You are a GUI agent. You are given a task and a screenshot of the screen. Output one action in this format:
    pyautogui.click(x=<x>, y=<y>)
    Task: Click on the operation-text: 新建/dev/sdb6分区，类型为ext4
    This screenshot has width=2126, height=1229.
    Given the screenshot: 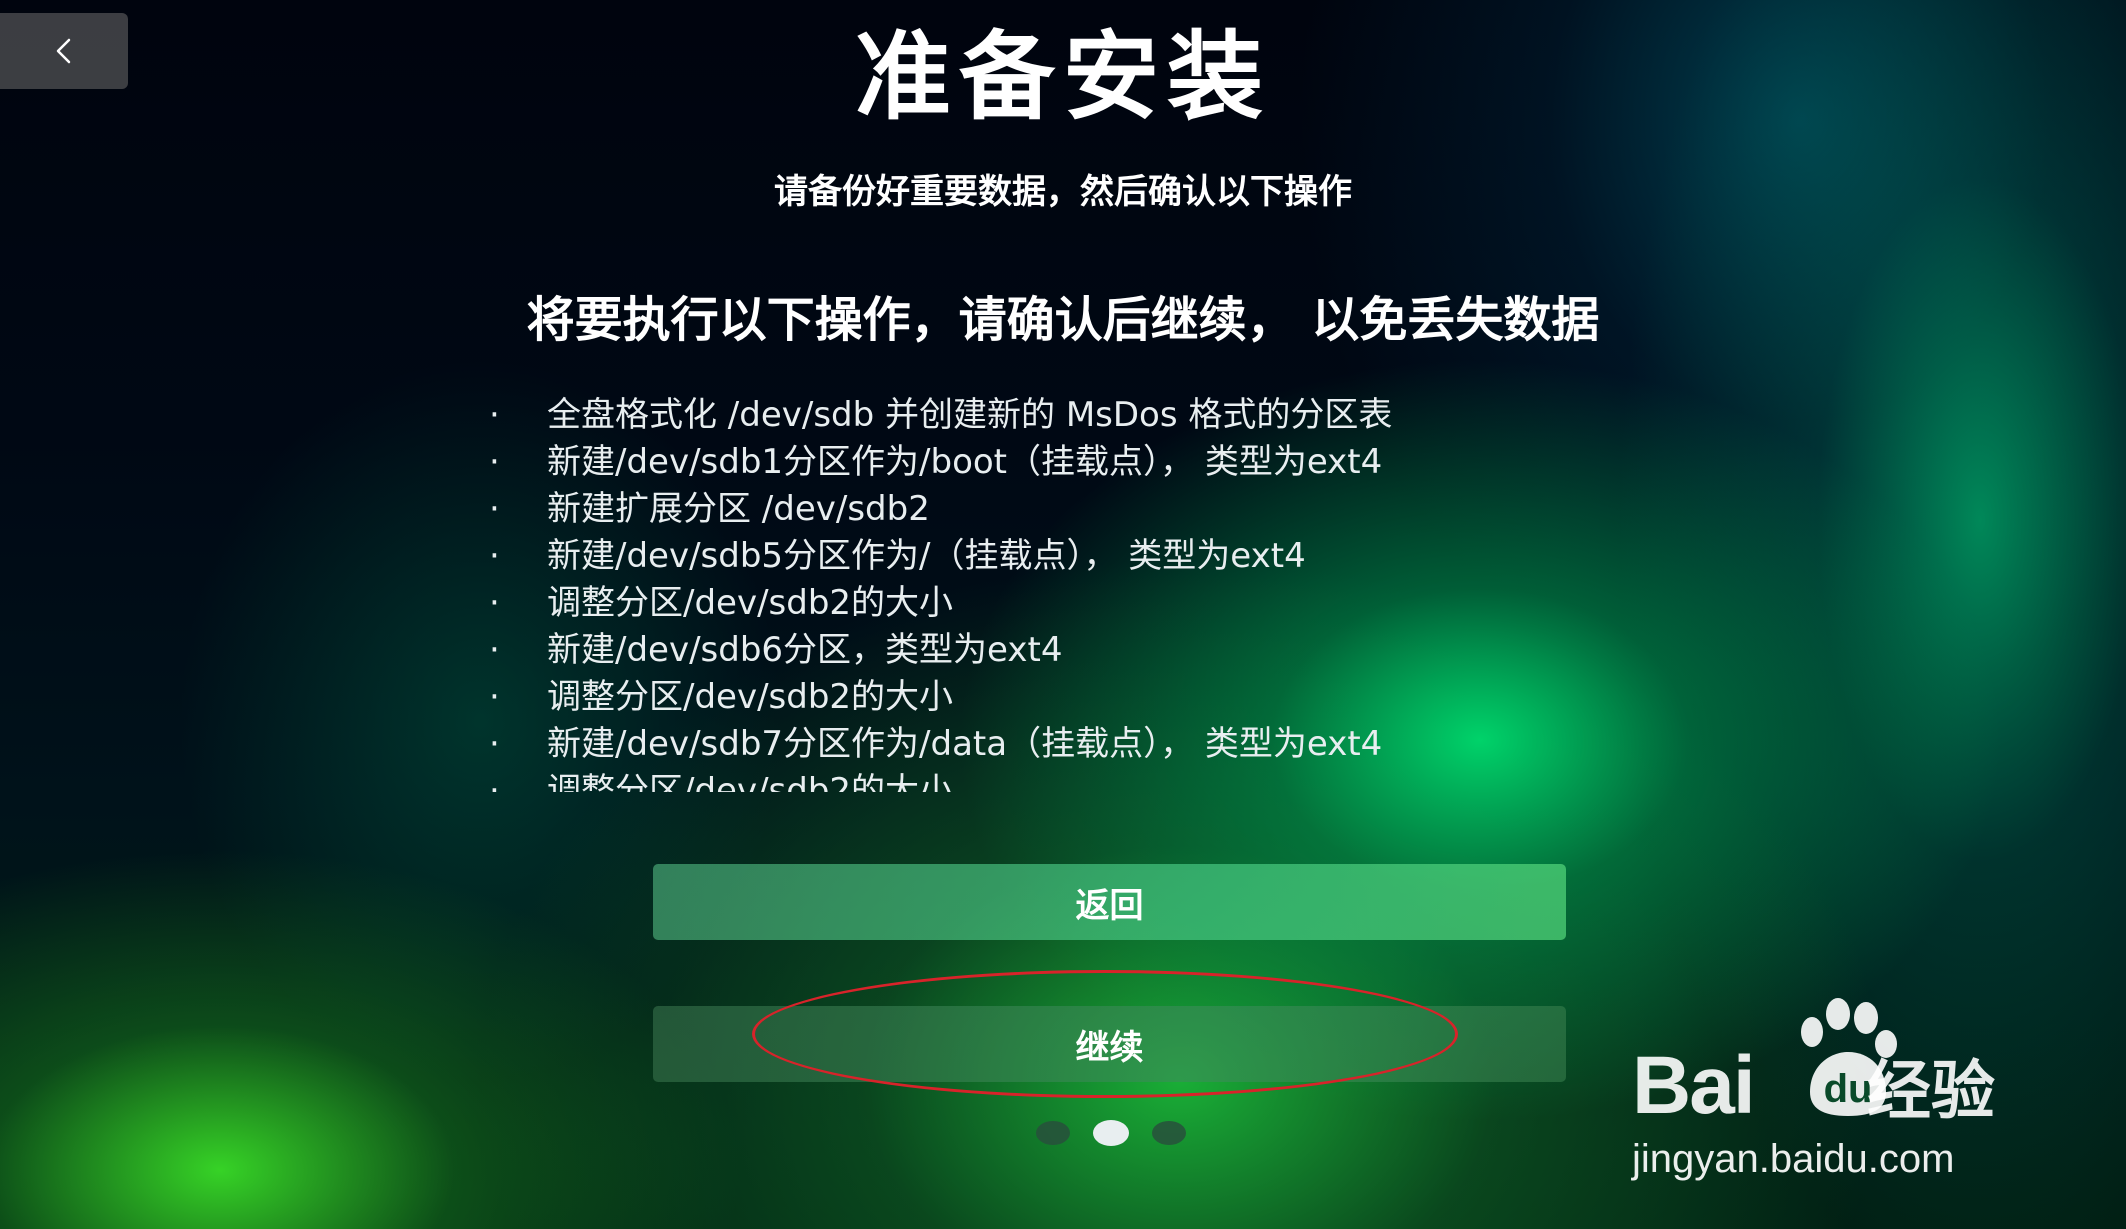 What is the action you would take?
    pyautogui.click(x=805, y=650)
    